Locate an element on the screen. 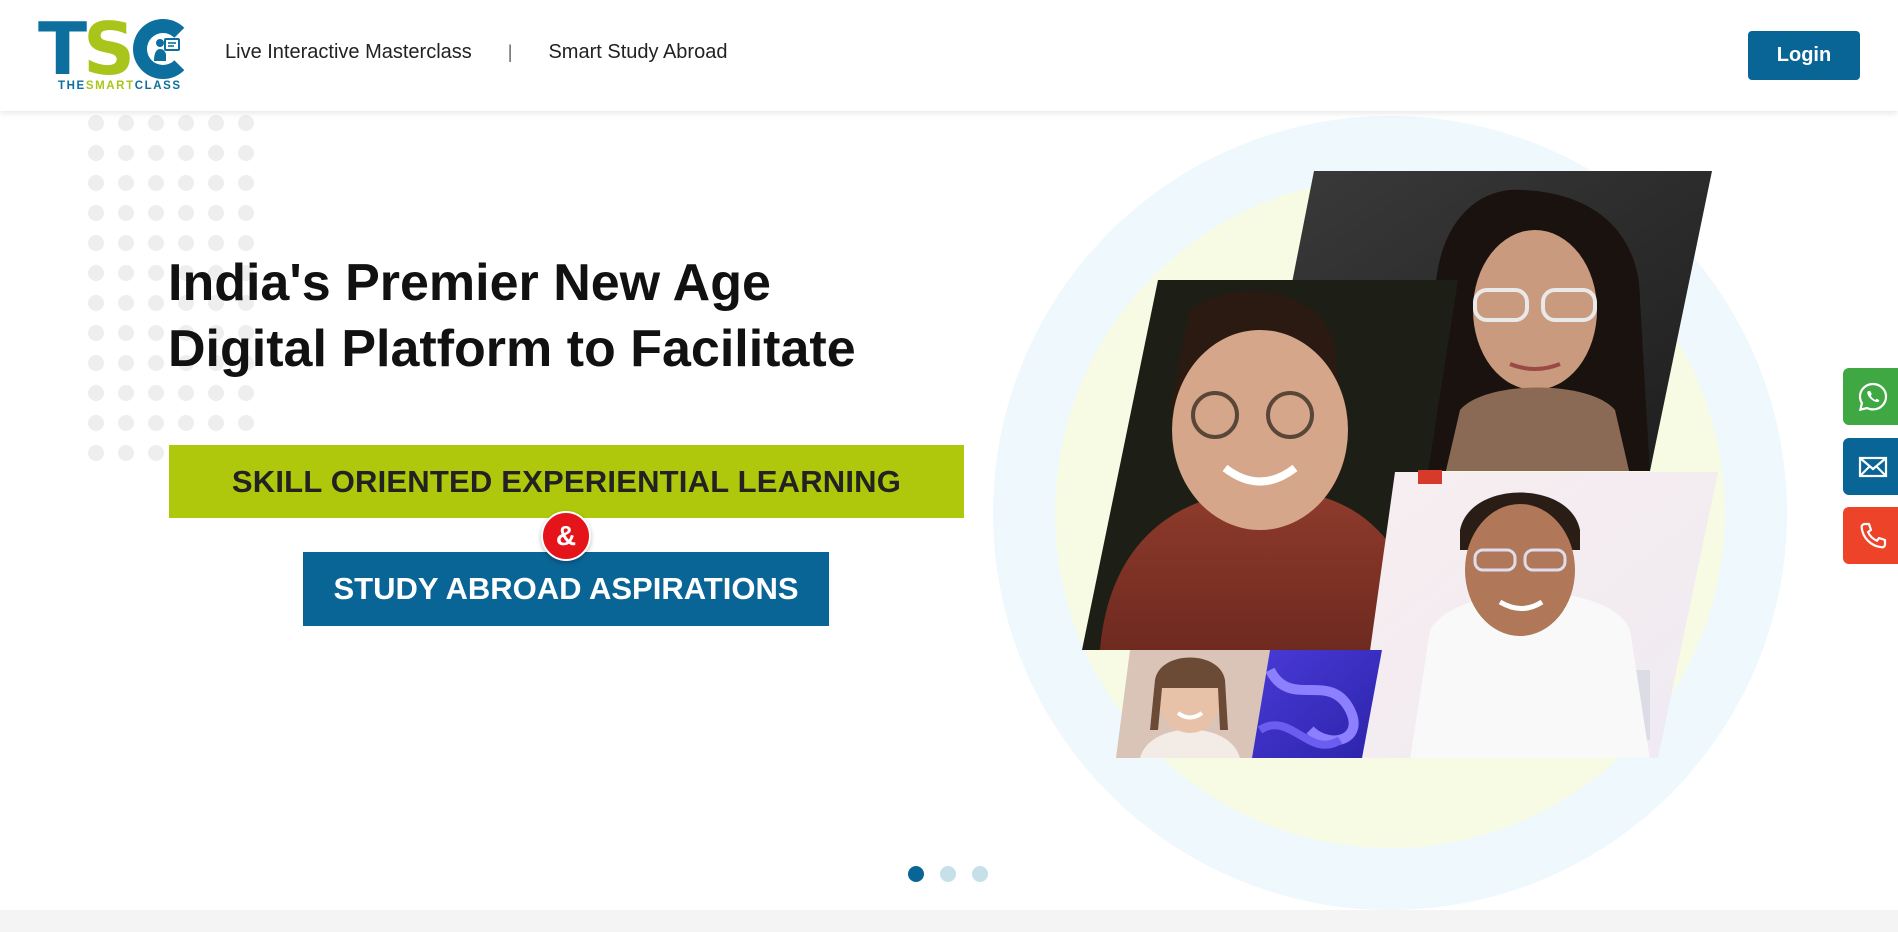  whatsapp-contact-button is located at coordinates (1870, 396).